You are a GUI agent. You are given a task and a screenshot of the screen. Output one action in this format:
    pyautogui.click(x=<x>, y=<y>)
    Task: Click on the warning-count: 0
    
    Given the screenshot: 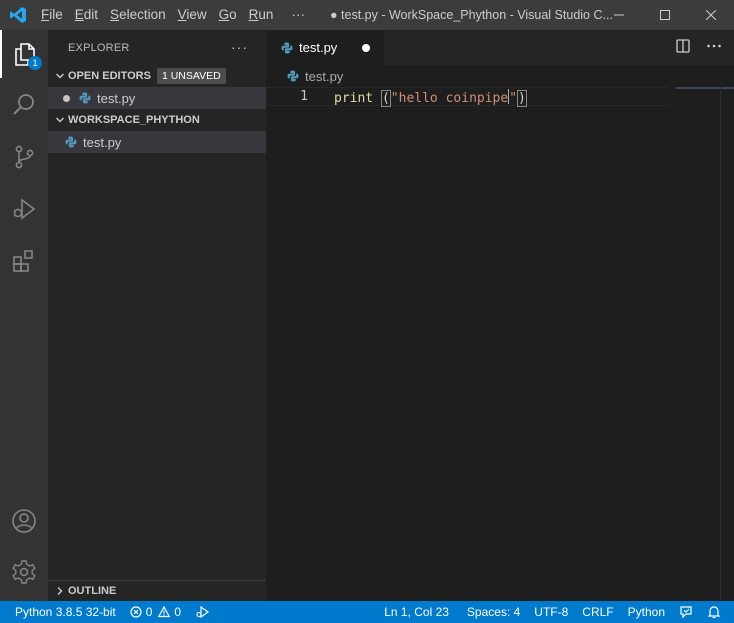 What is the action you would take?
    pyautogui.click(x=178, y=612)
    